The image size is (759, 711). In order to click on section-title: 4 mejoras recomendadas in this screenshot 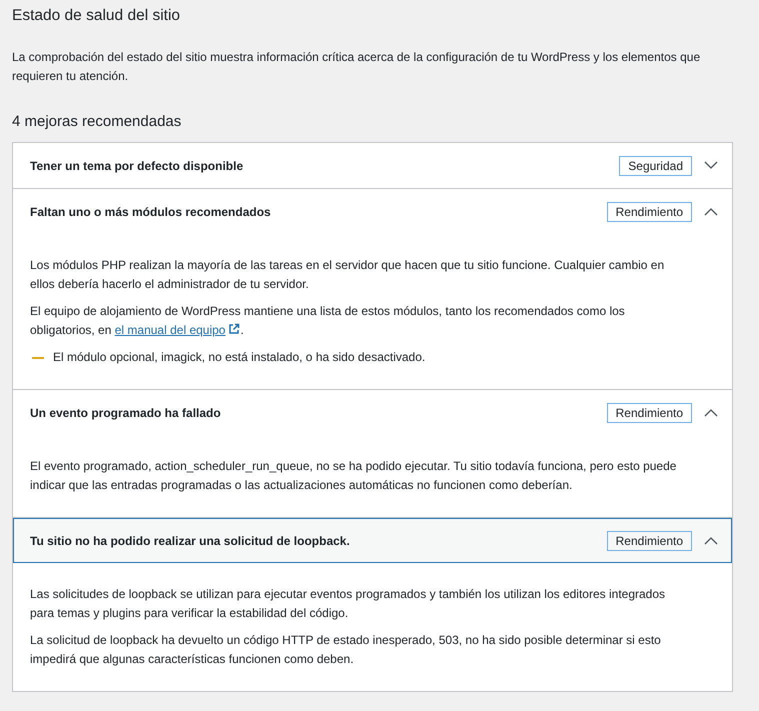, I will do `click(97, 122)`.